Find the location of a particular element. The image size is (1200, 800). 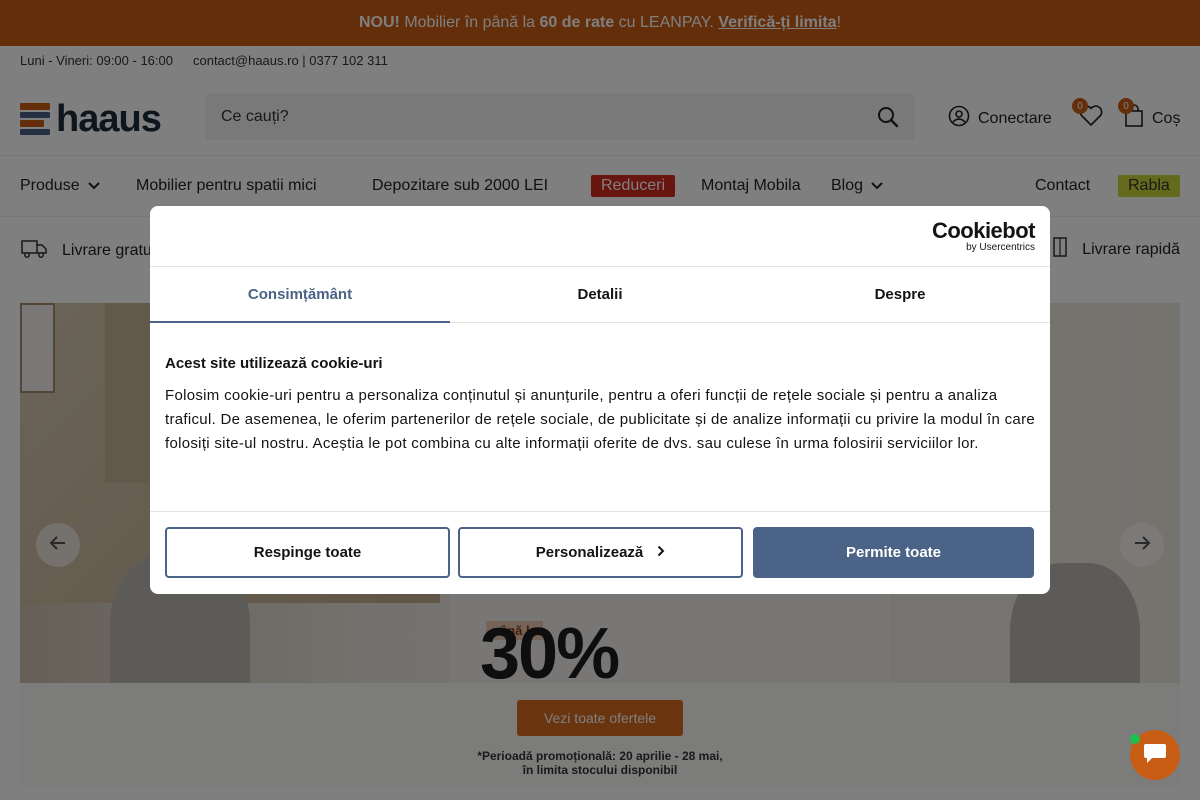

allow-all-label: Permite toate is located at coordinates (893, 552).